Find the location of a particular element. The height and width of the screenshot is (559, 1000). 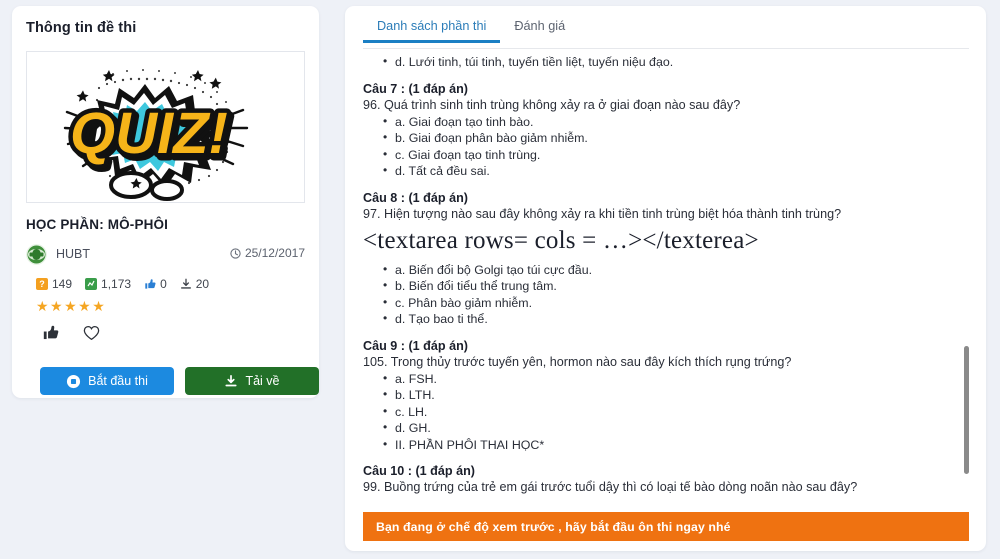

start-exam-button: Bắt đầu thi is located at coordinates (107, 381).